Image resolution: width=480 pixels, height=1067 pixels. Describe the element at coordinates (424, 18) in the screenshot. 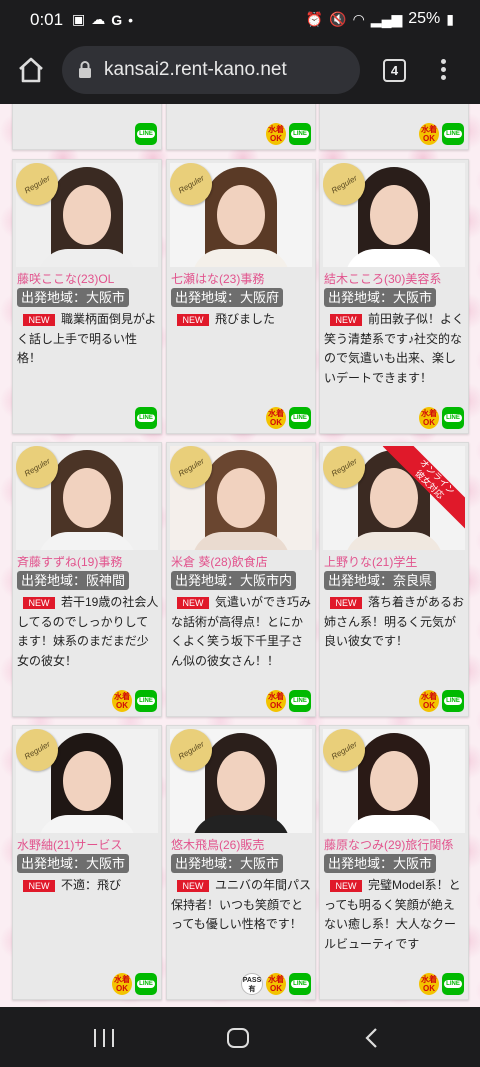

I see `battery-percent: 25%` at that location.